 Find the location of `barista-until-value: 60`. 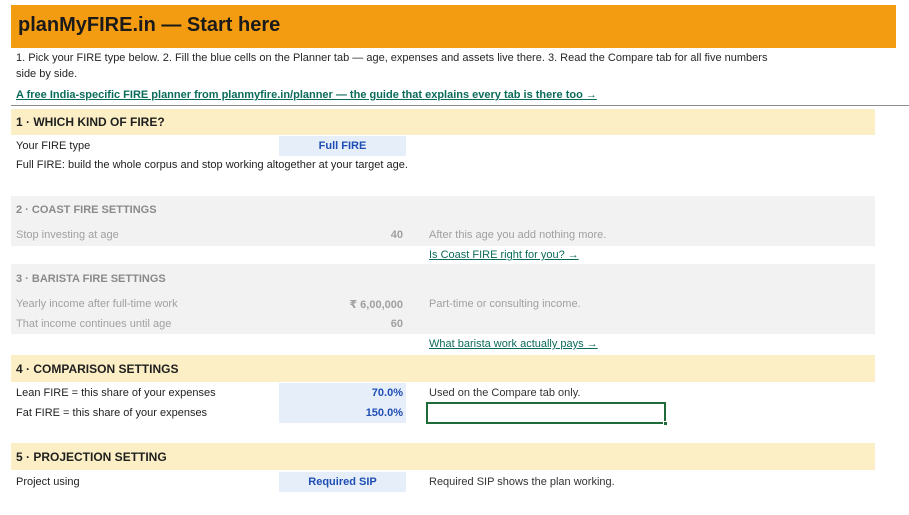

barista-until-value: 60 is located at coordinates (341, 324).